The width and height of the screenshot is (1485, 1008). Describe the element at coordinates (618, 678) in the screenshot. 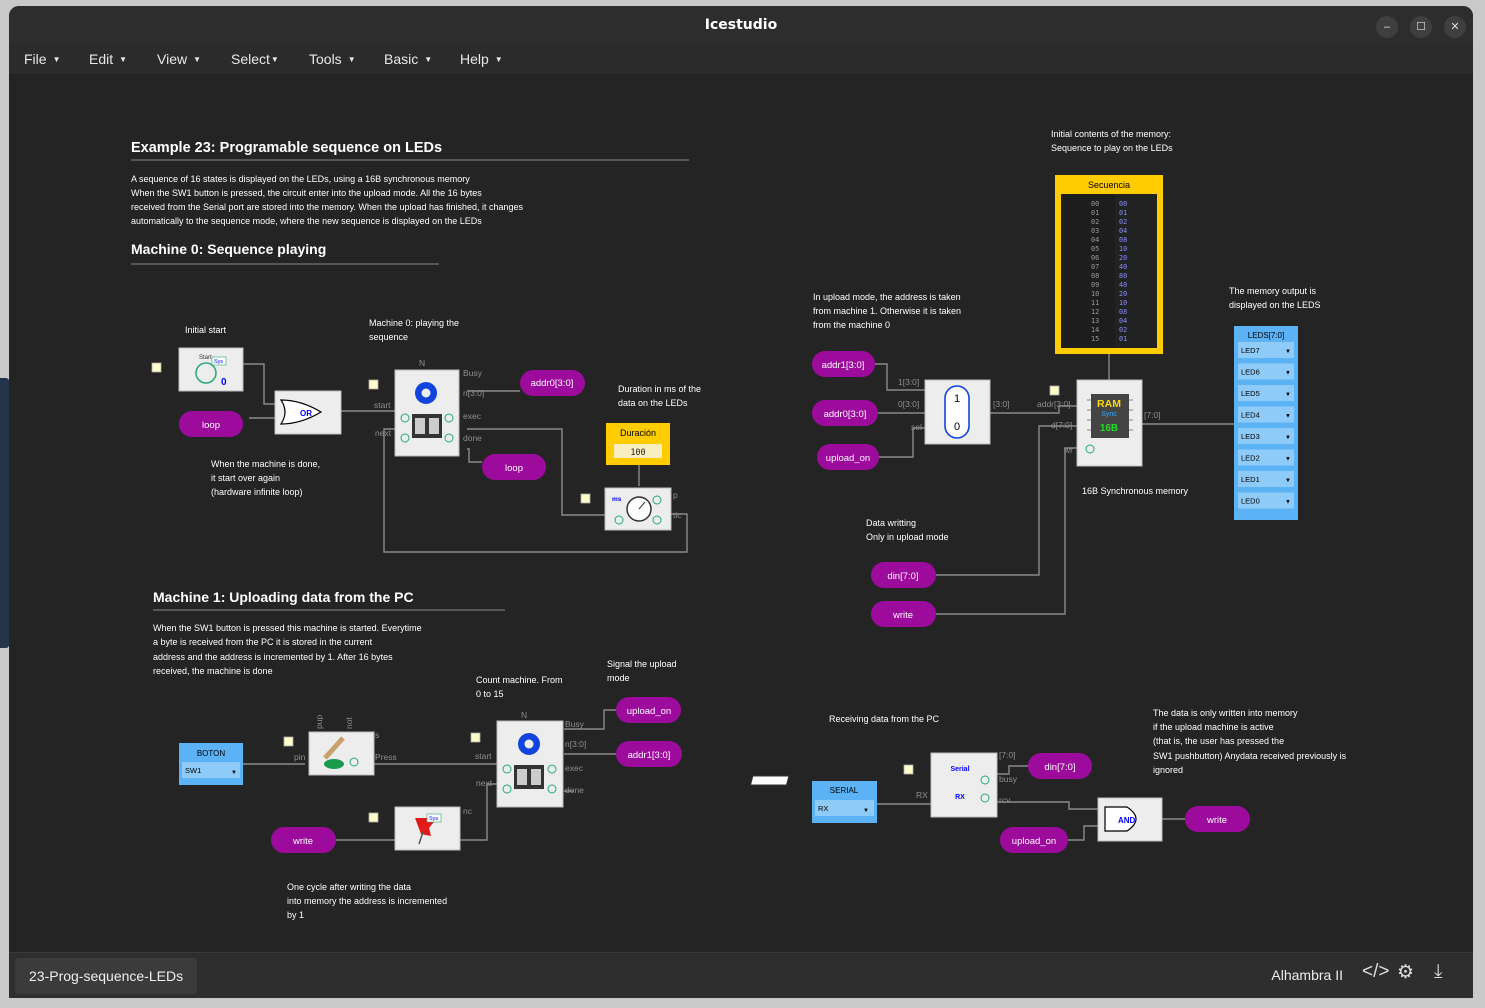

I see `note-signal-upload: mode` at that location.